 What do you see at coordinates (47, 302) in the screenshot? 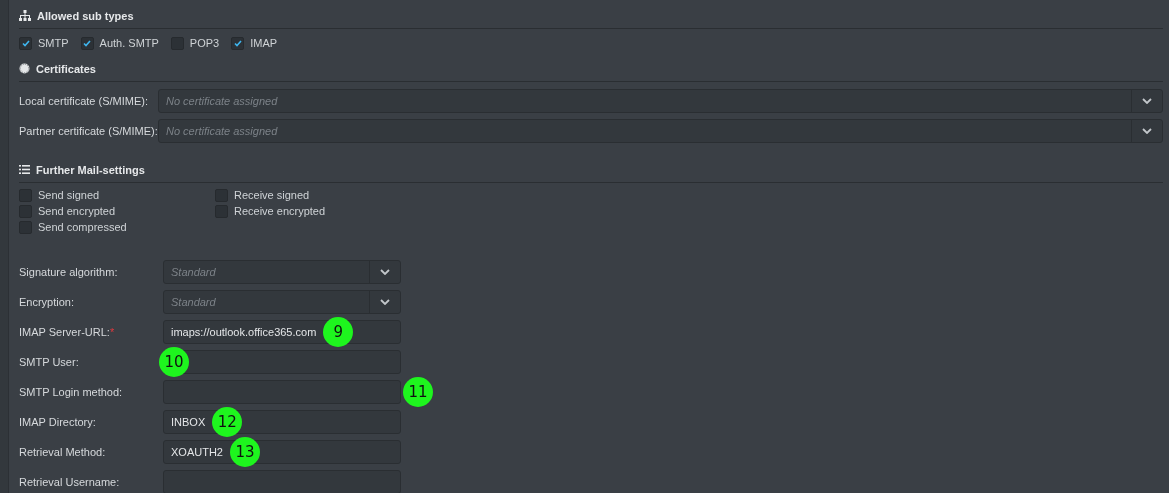
I see `field-label: Encryption:` at bounding box center [47, 302].